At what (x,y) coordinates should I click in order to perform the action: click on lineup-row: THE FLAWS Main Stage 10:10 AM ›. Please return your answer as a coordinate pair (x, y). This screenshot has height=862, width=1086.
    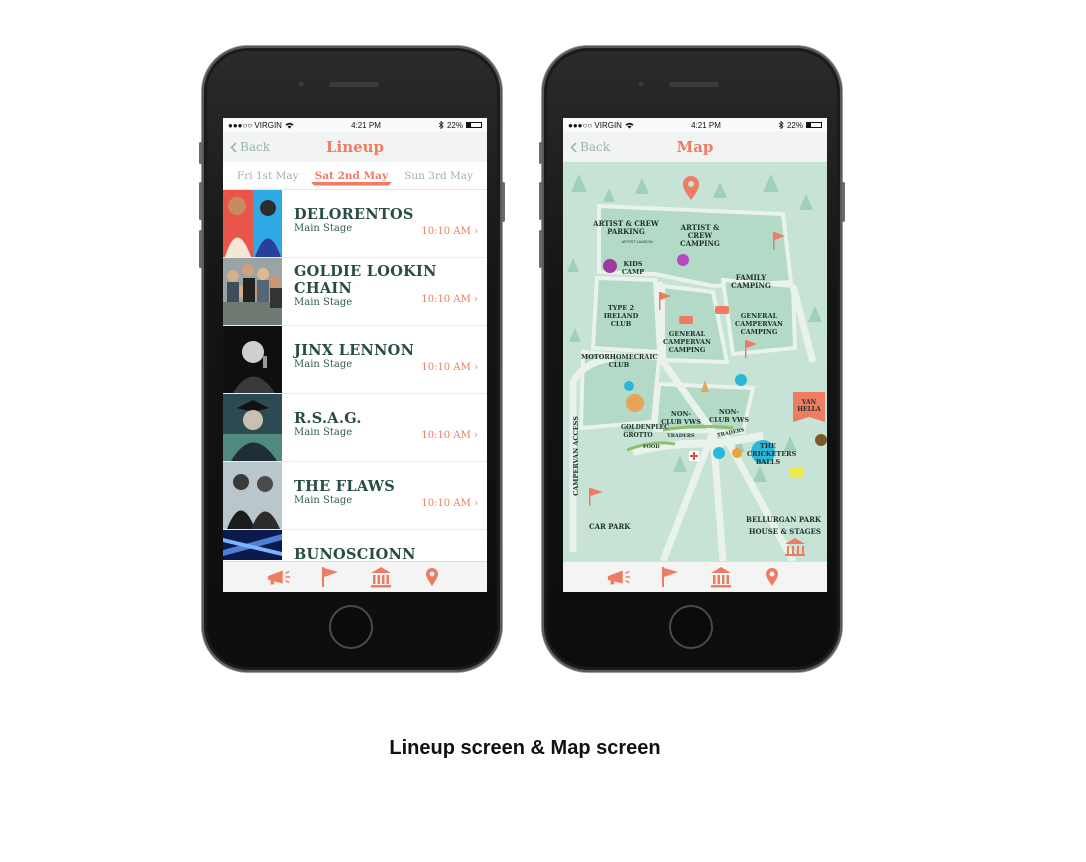
    Looking at the image, I should click on (355, 496).